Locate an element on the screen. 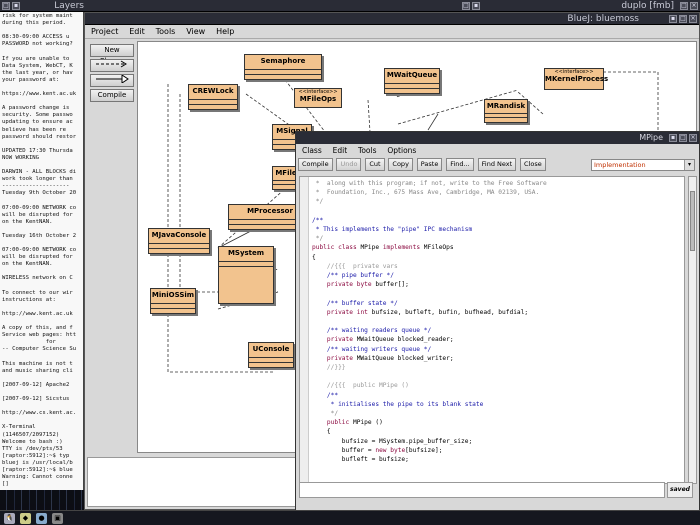 This screenshot has width=700, height=525. menu-options: Options is located at coordinates (401, 150).